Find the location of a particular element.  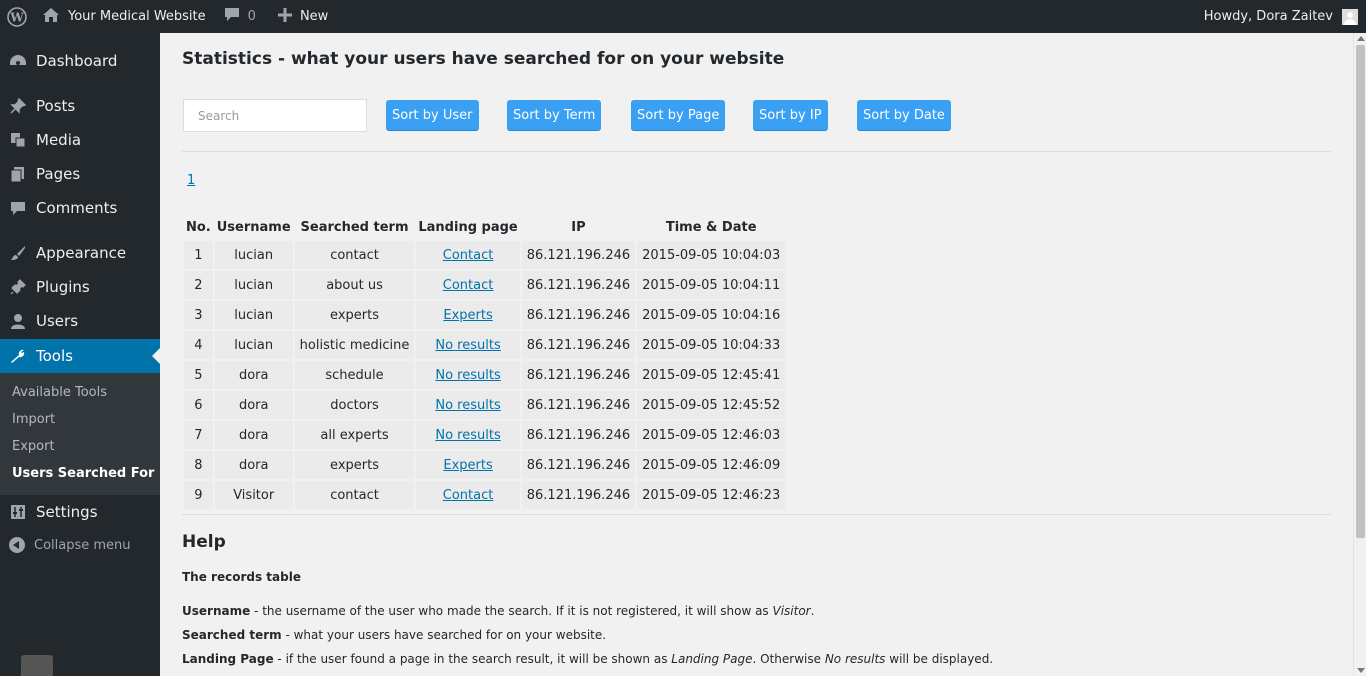

new-content-button: New is located at coordinates (303, 16).